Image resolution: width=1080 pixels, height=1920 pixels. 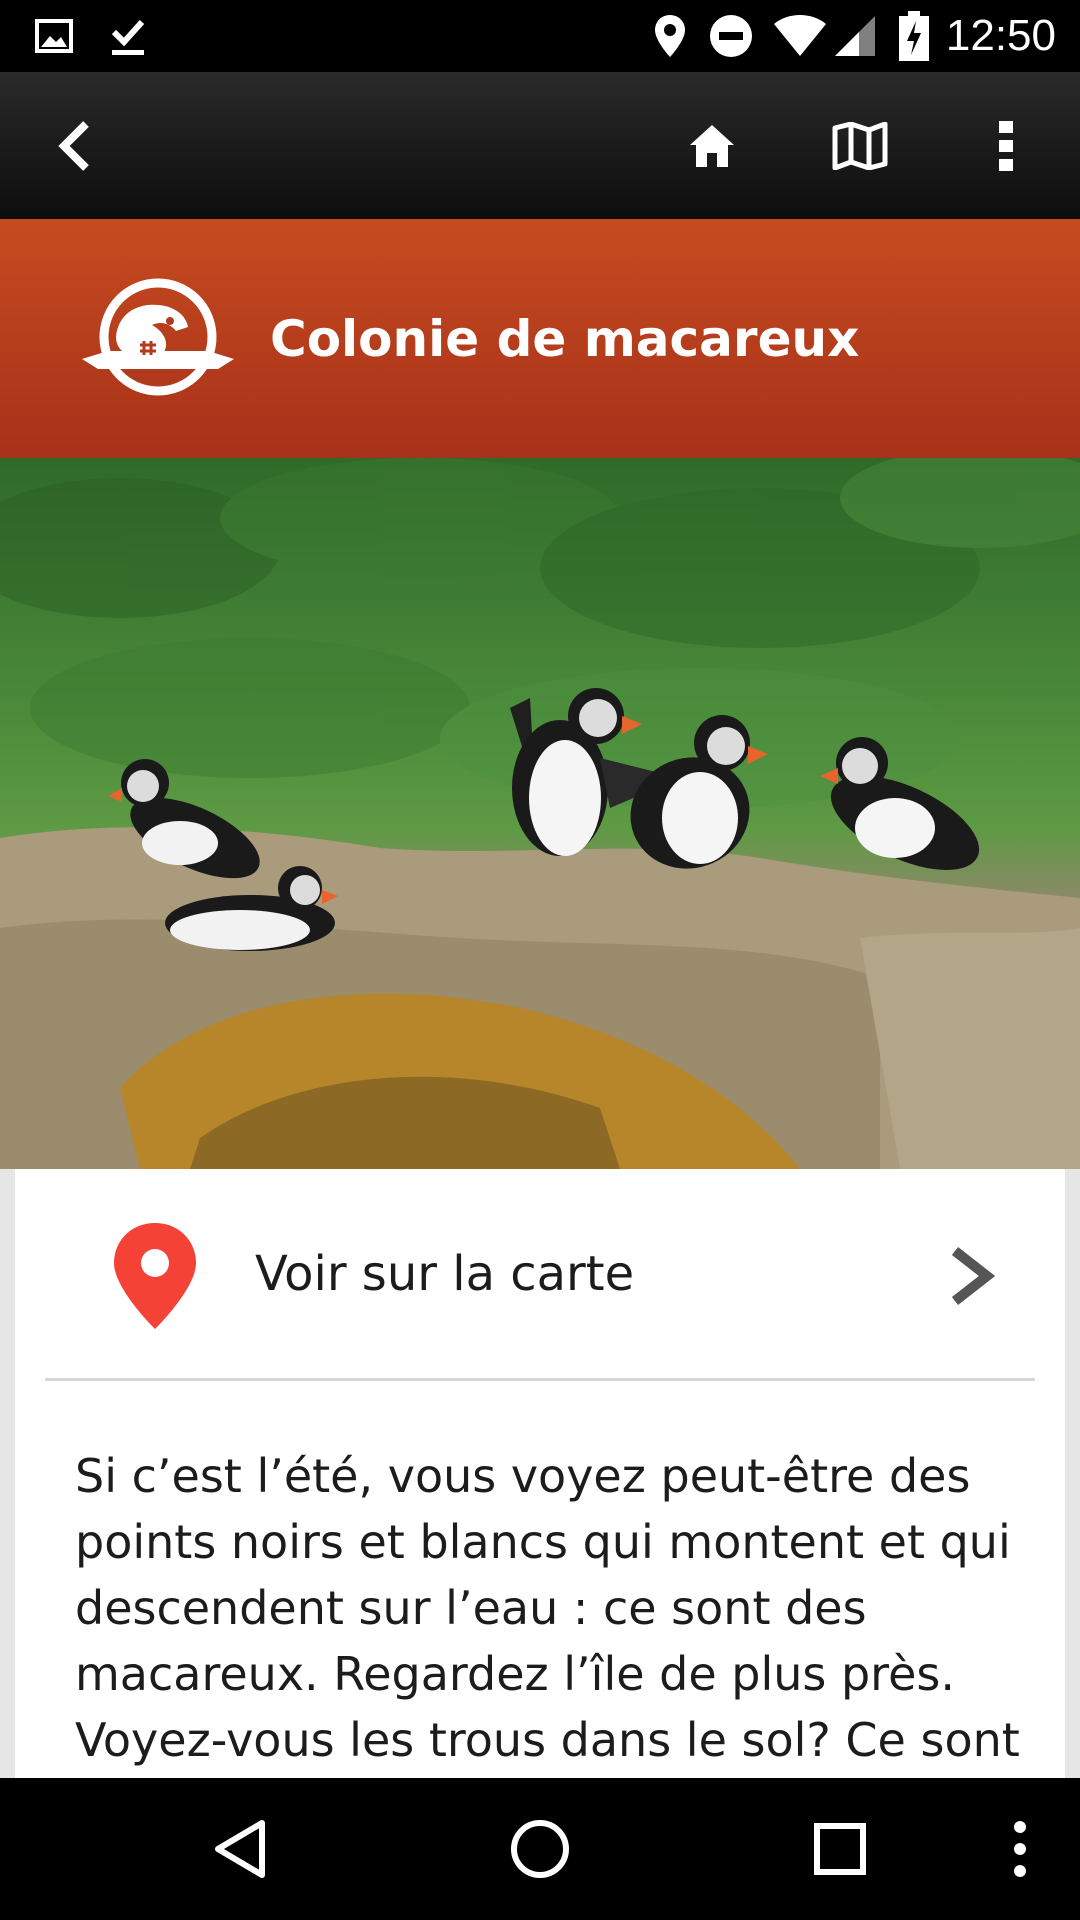 What do you see at coordinates (155, 1276) in the screenshot?
I see `map-pin-icon` at bounding box center [155, 1276].